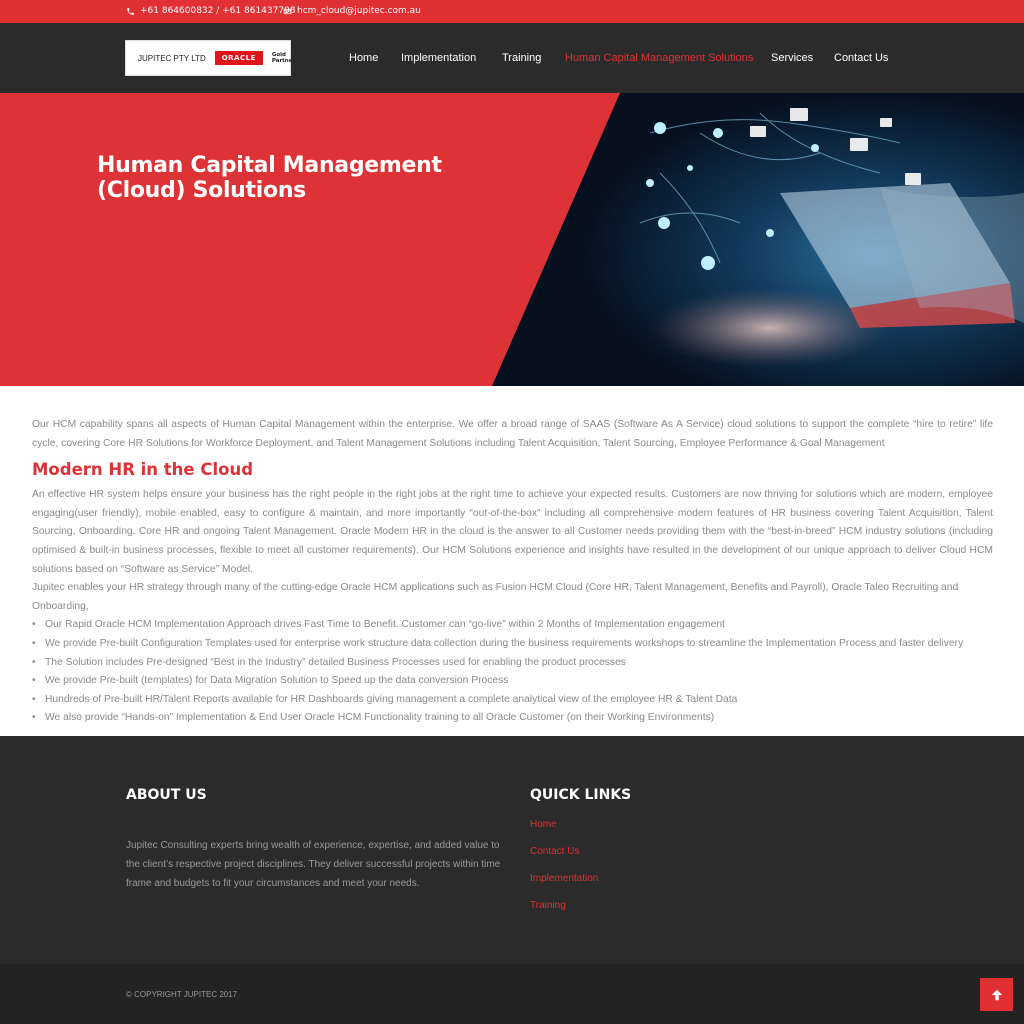  What do you see at coordinates (201, 190) in the screenshot?
I see `page-title-line-2: (Cloud) Solutions` at bounding box center [201, 190].